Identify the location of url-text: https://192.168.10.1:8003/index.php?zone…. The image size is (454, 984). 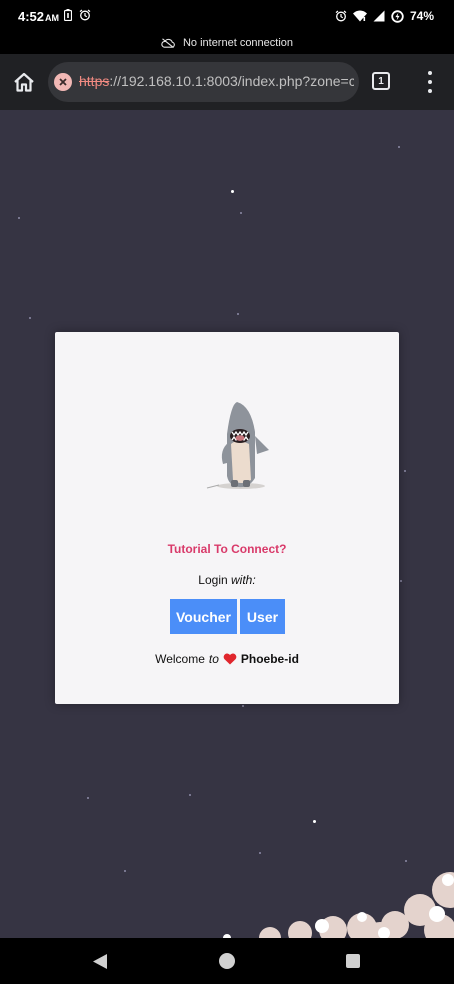
(216, 81).